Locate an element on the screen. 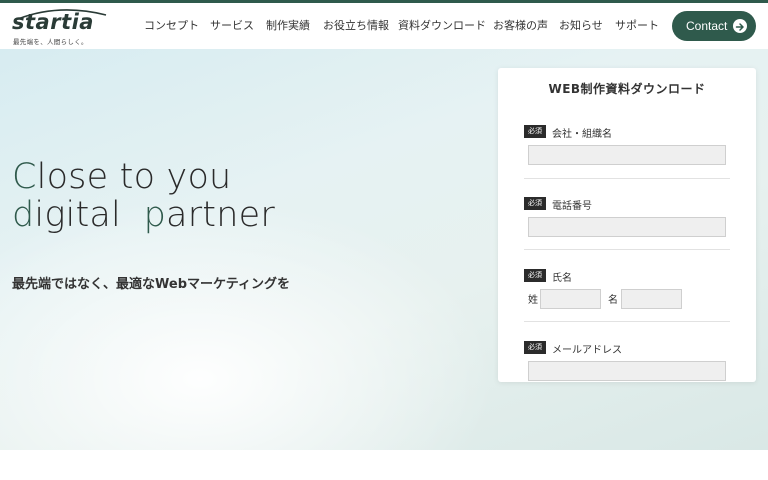  first-name-input is located at coordinates (651, 299).